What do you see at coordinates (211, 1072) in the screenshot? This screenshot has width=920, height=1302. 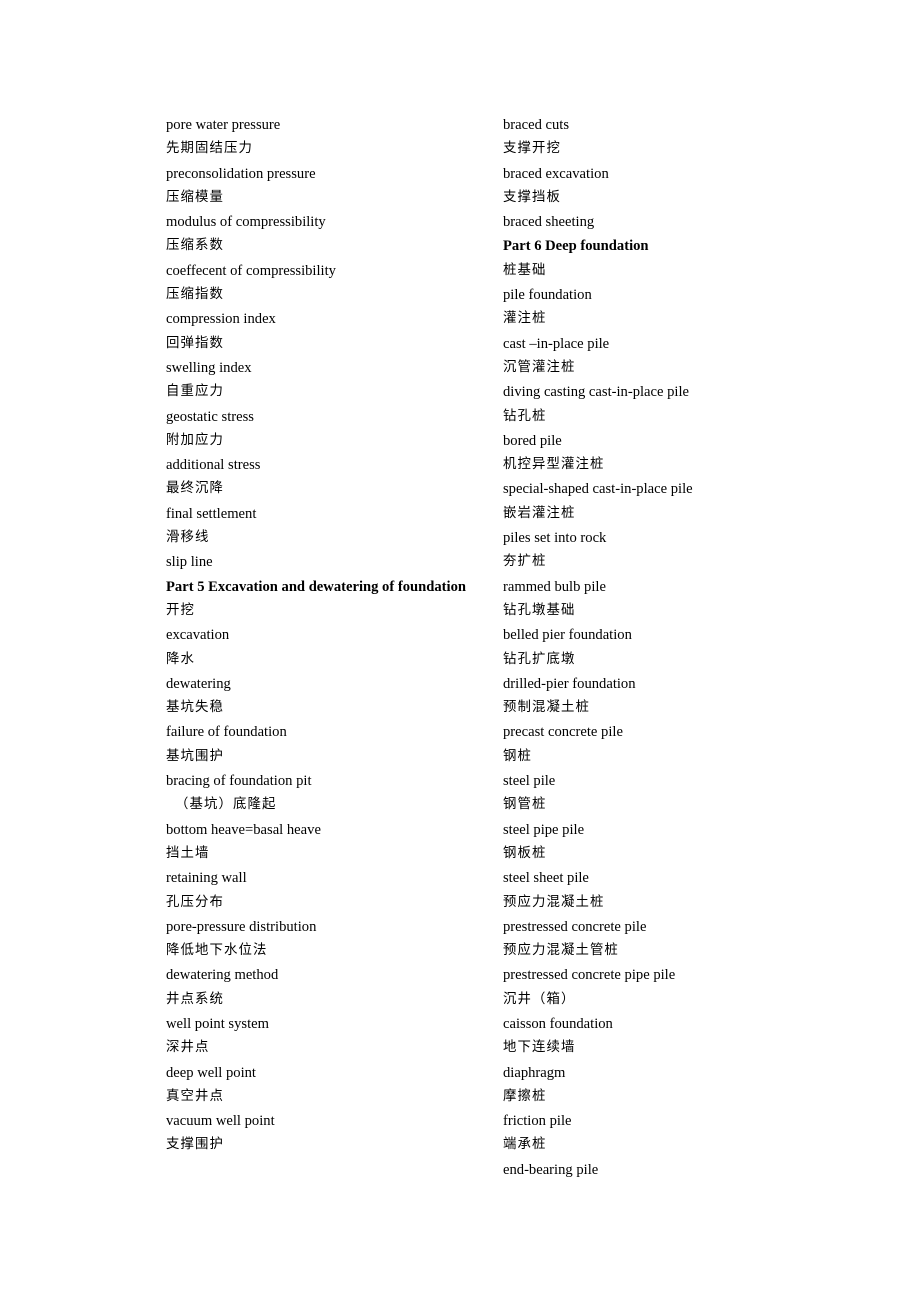 I see `glossary-term-en: deep well point` at bounding box center [211, 1072].